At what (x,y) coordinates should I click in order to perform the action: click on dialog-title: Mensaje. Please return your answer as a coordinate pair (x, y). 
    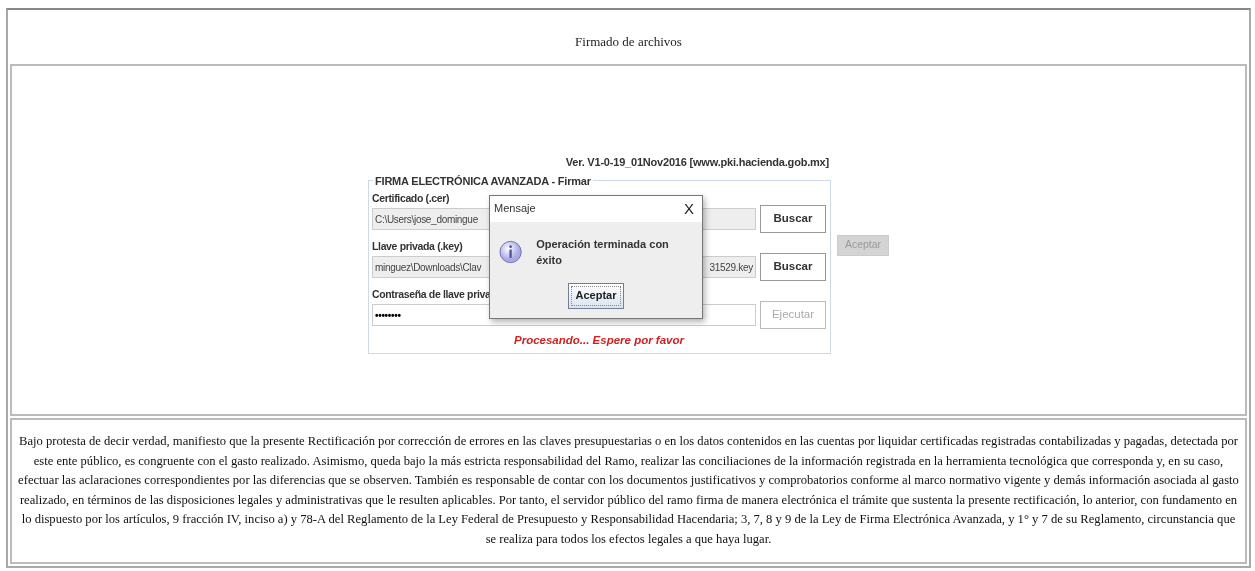
    Looking at the image, I should click on (515, 209).